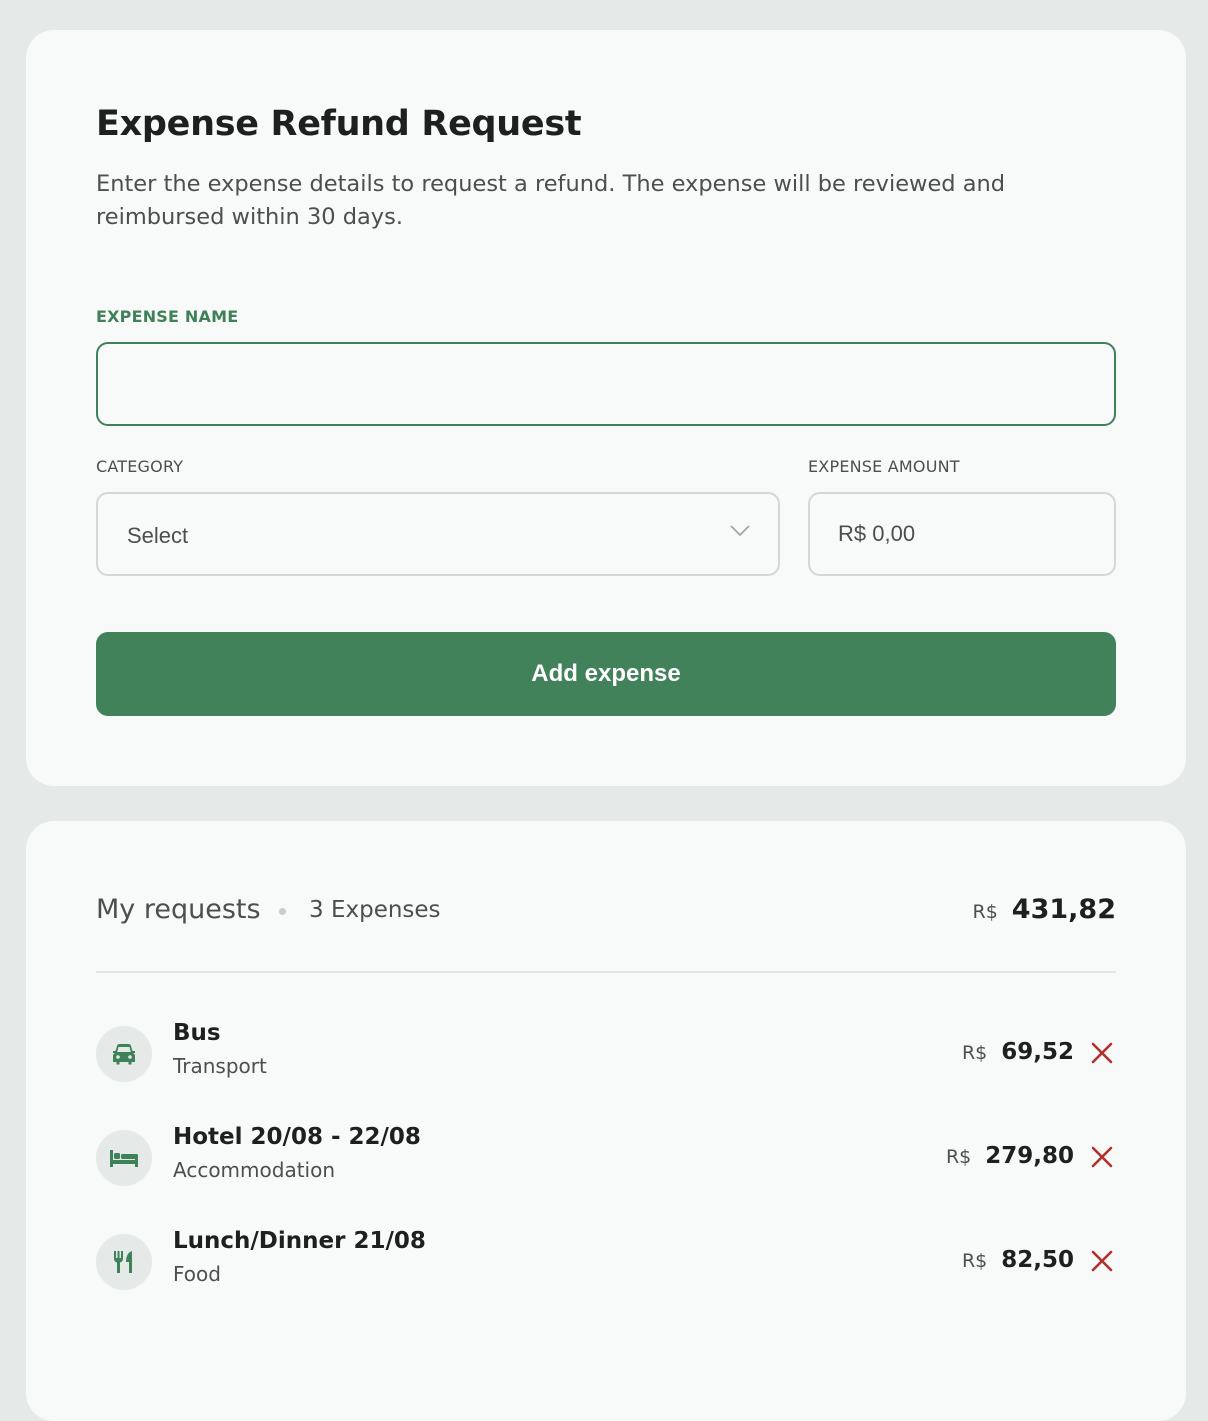  Describe the element at coordinates (962, 534) in the screenshot. I see `expense-amount-input` at that location.